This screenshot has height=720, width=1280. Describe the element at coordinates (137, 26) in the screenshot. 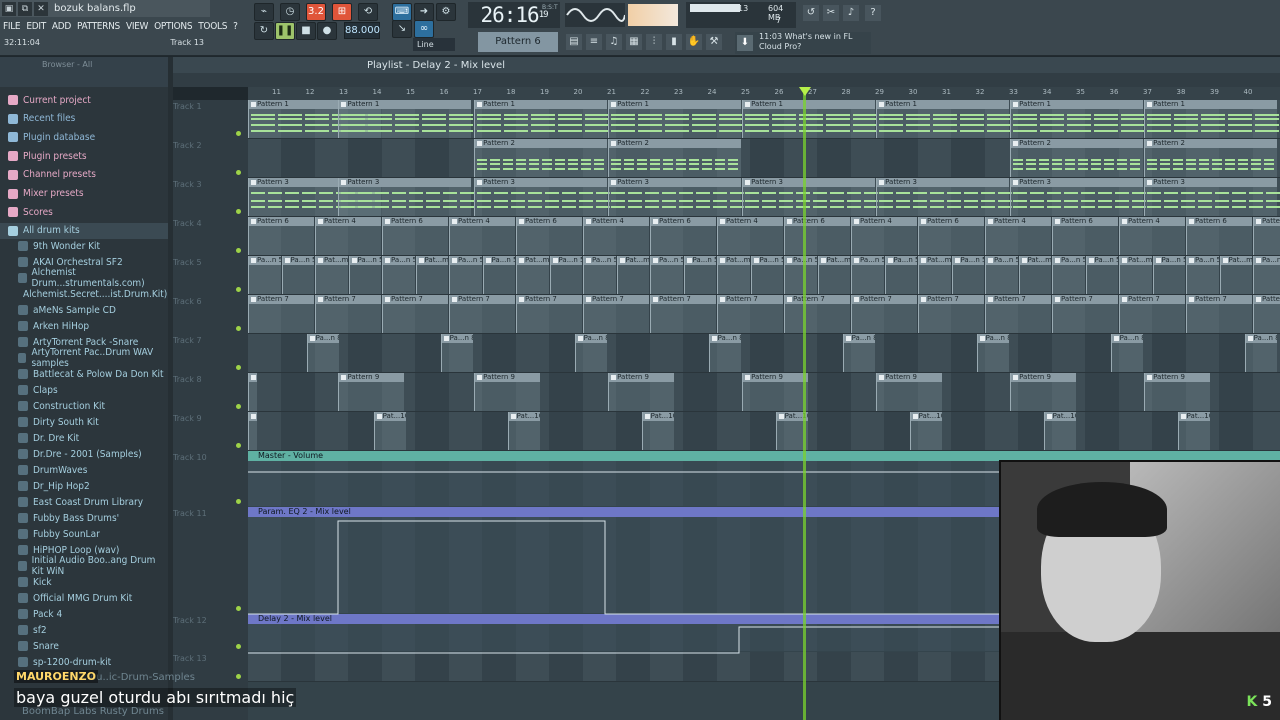

I see `menu-view: VIEW` at that location.